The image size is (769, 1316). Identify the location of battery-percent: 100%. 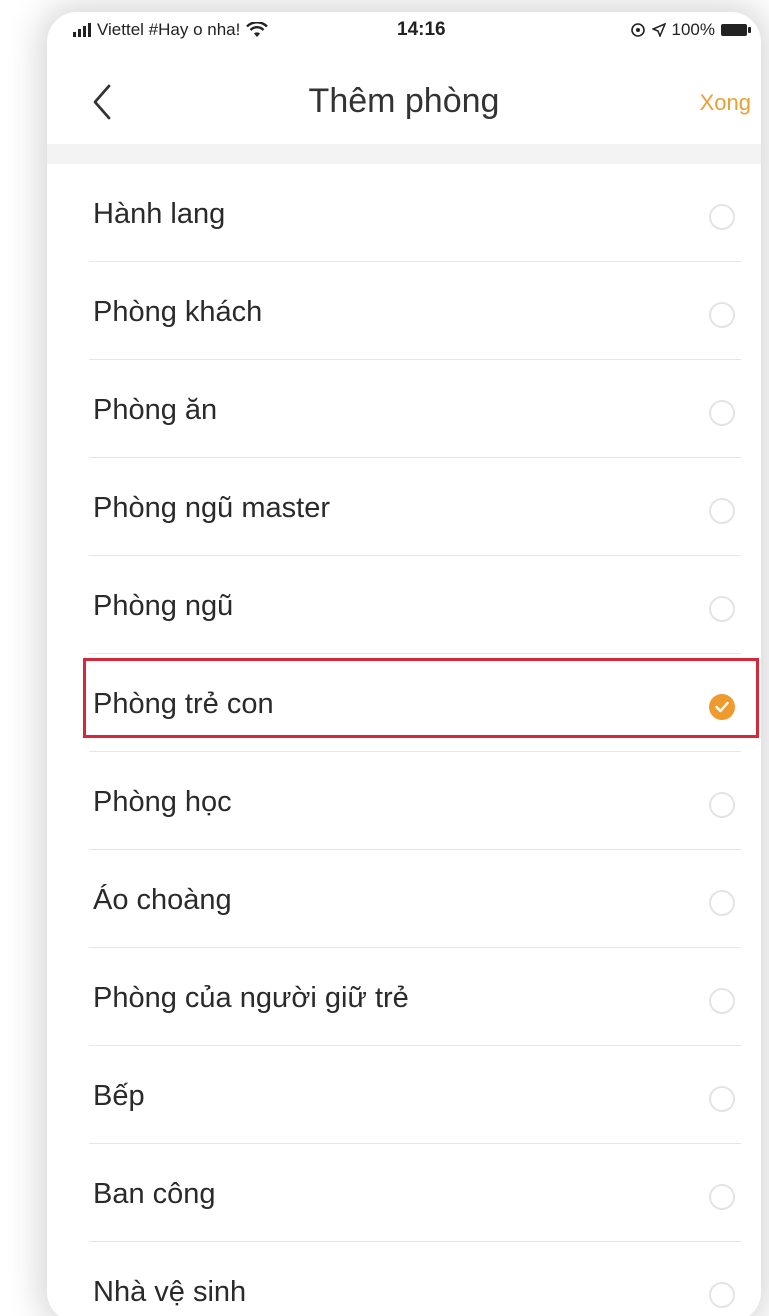
(693, 29).